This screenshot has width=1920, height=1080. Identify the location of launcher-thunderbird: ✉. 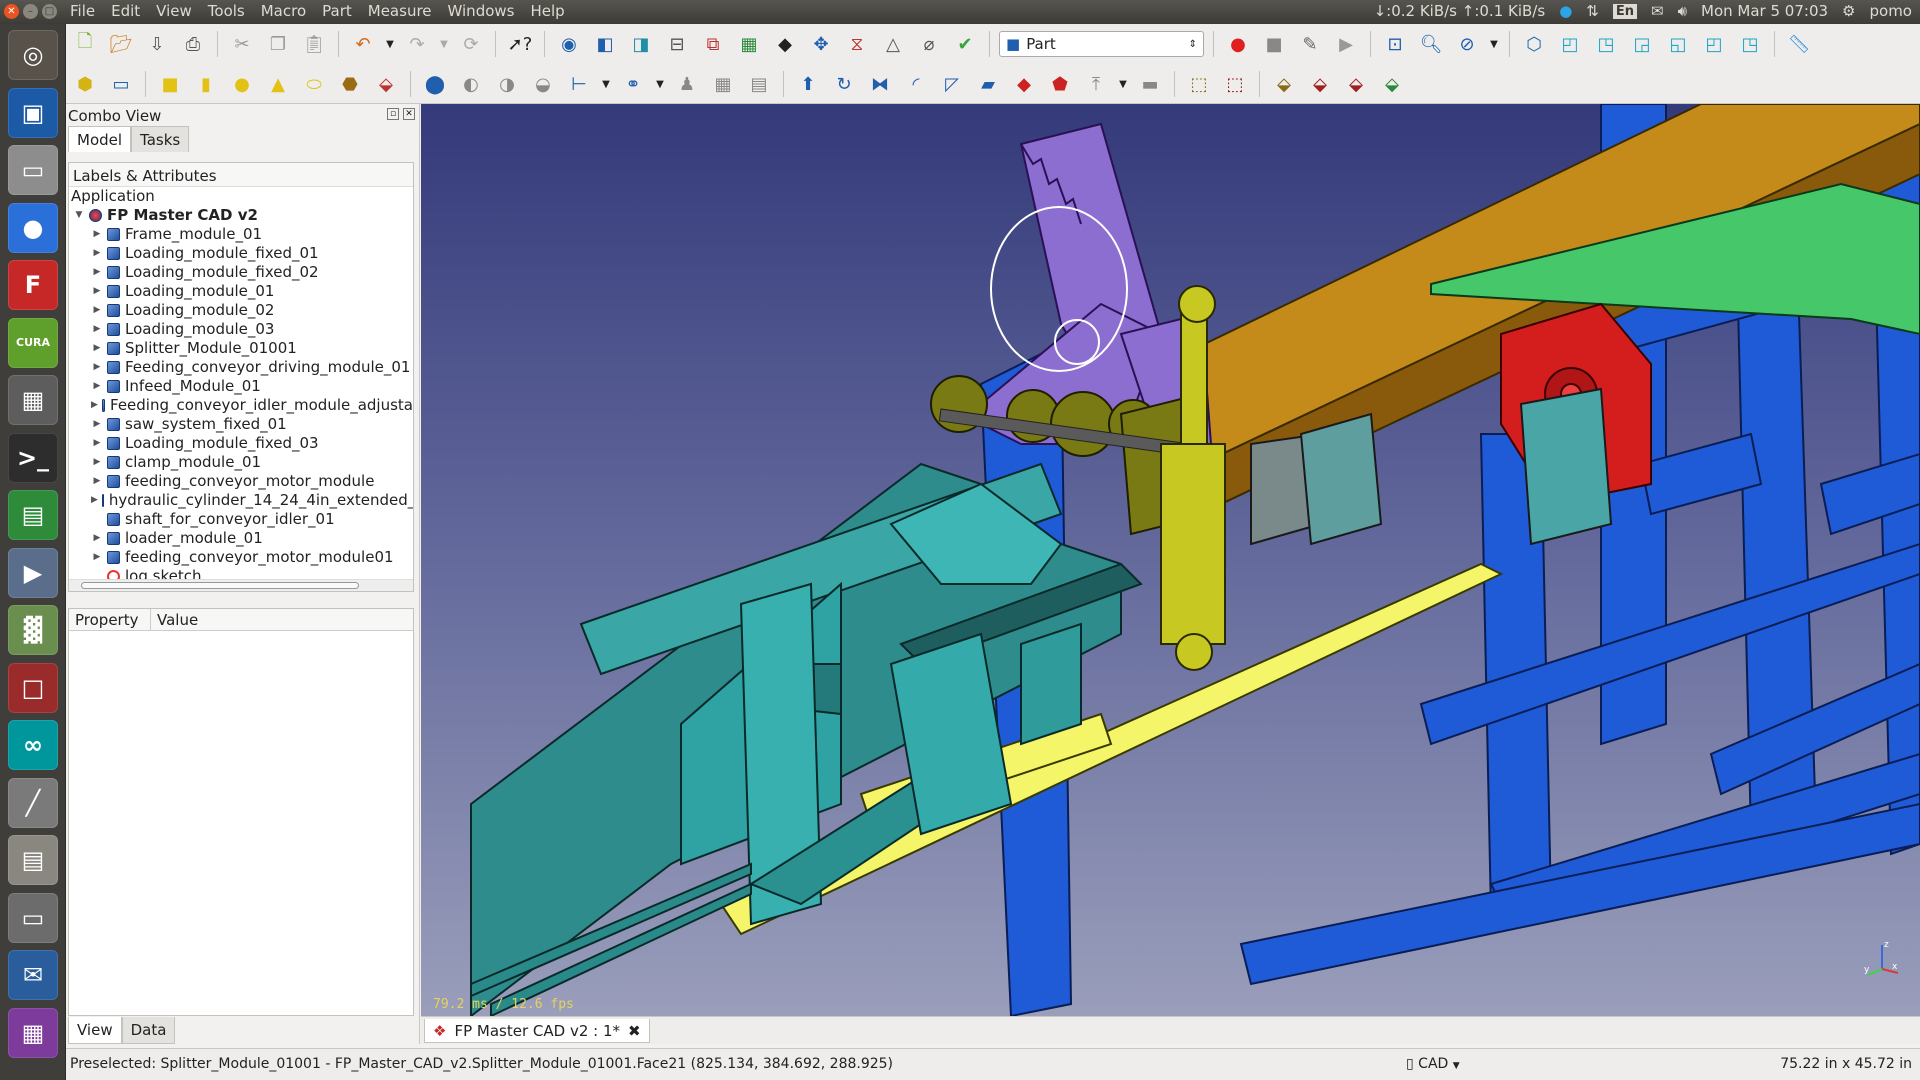
(33, 975).